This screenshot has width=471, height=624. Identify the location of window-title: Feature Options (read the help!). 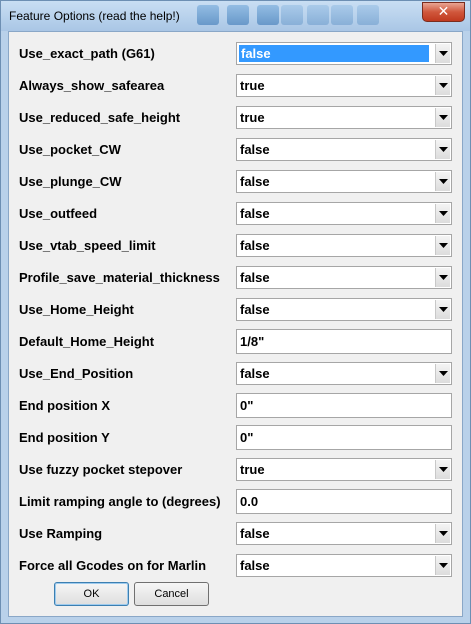
(94, 16).